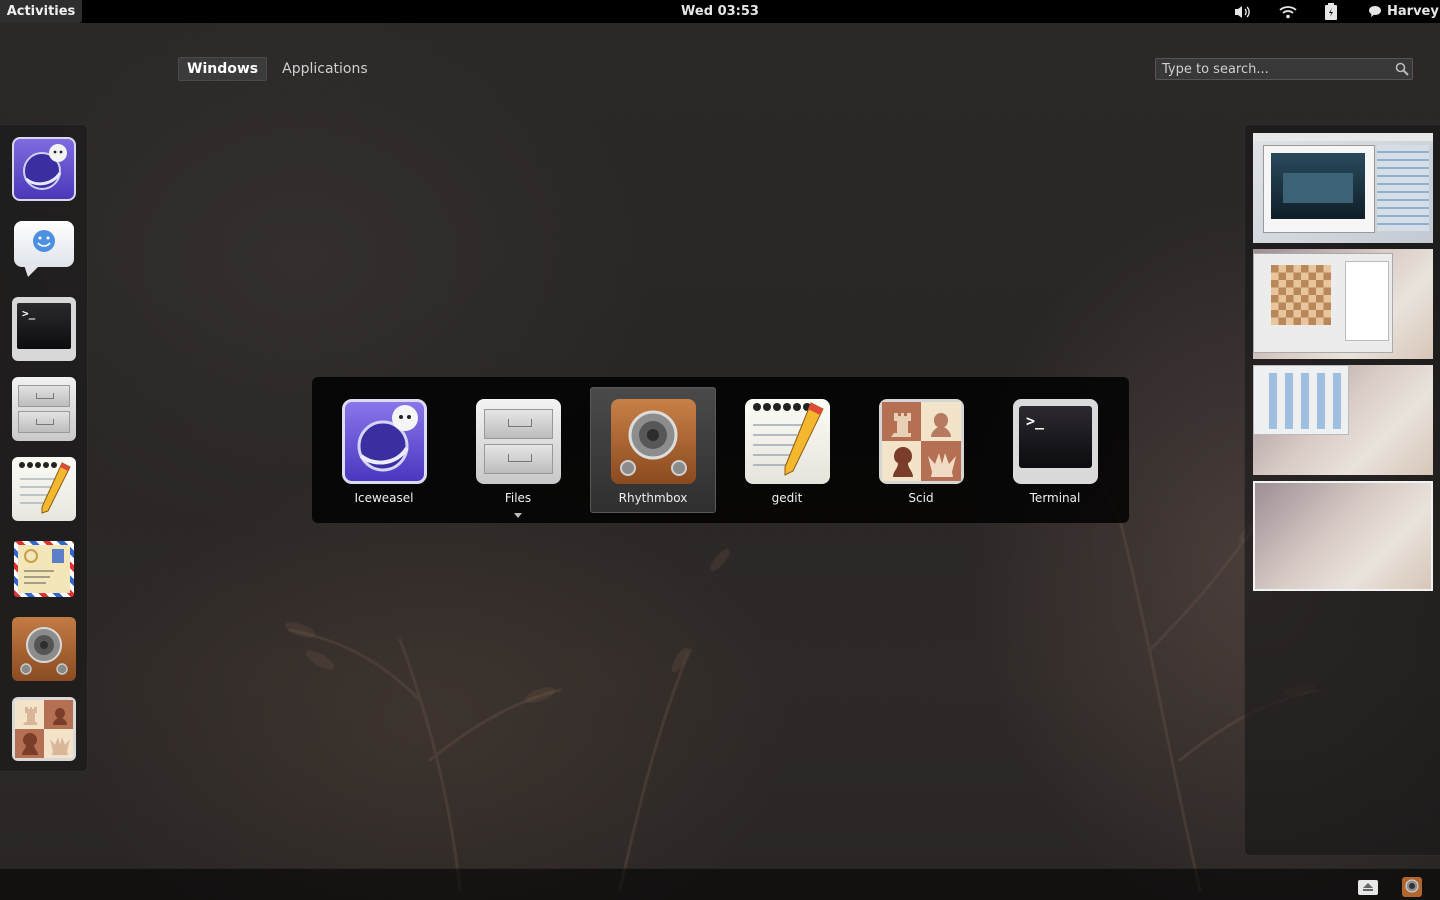 The width and height of the screenshot is (1440, 900). I want to click on dash-item-mail, so click(44, 569).